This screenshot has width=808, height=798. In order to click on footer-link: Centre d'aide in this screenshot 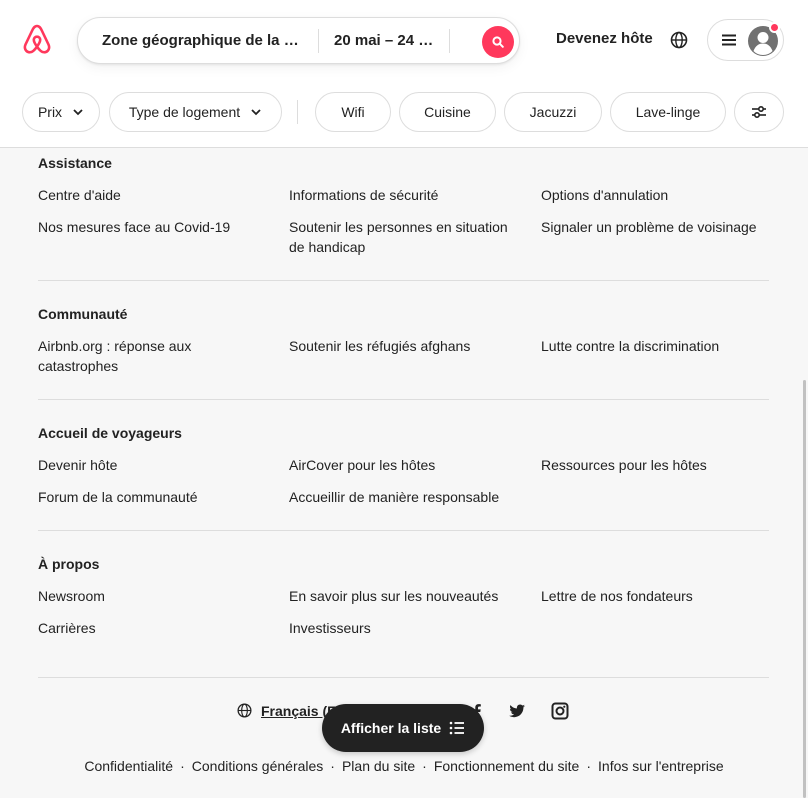, I will do `click(148, 195)`.